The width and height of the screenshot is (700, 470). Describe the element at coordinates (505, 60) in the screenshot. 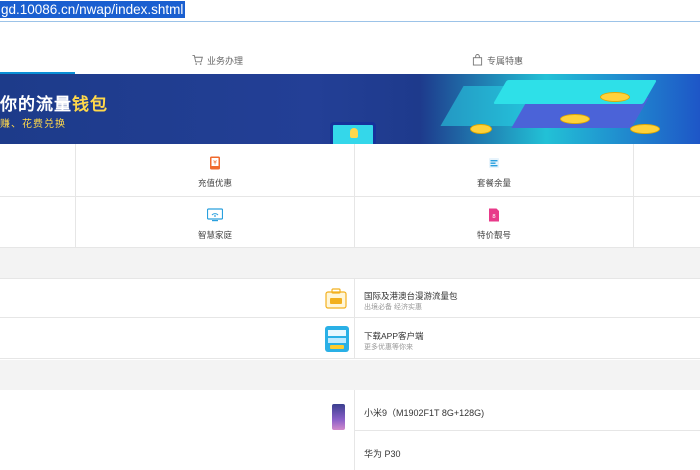

I see `nav-label-exclusive-offers: 专属特惠` at that location.